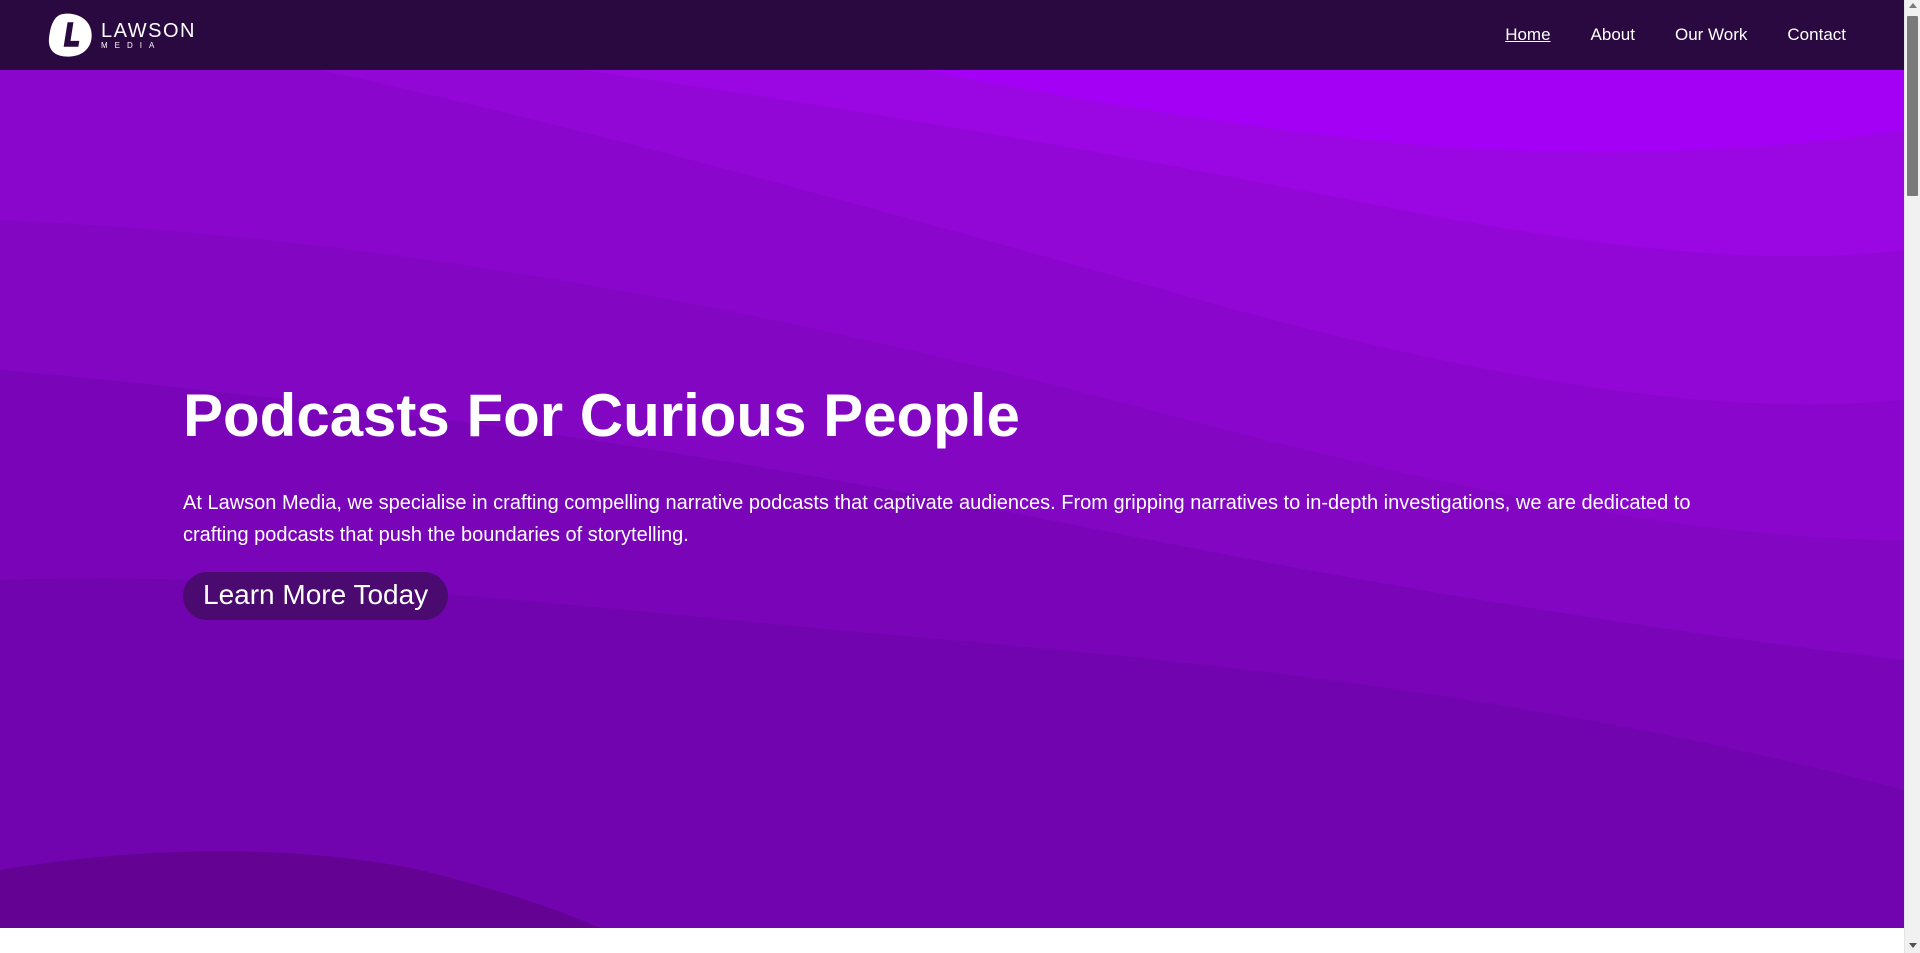  I want to click on scroll-down-arrow-icon, so click(1913, 945).